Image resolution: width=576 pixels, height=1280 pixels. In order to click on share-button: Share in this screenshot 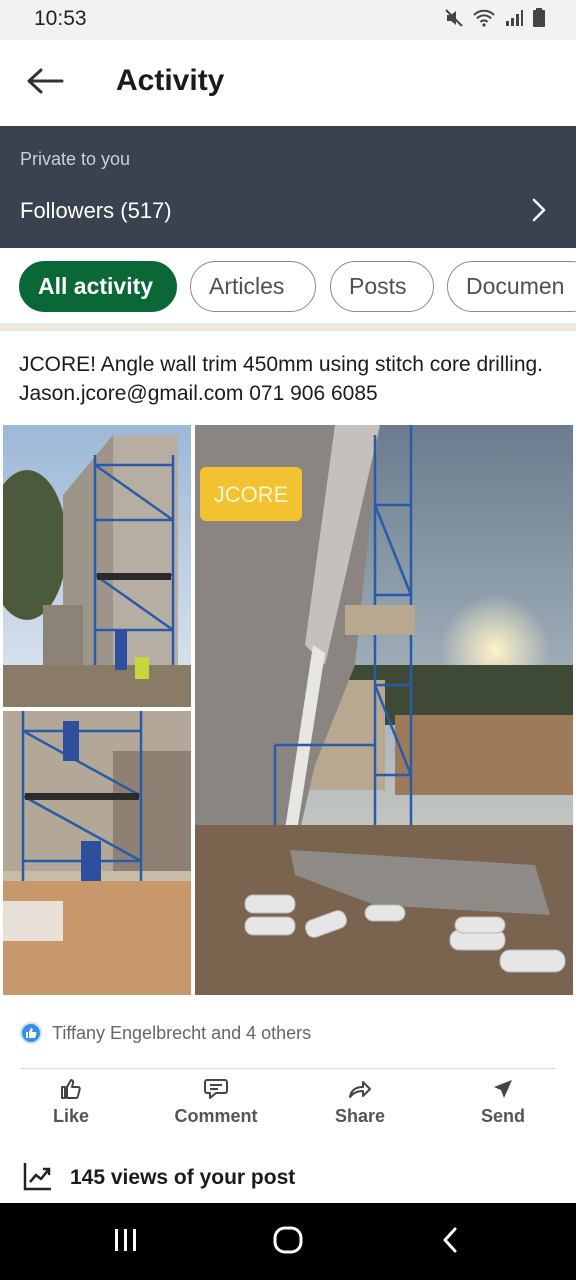, I will do `click(360, 1106)`.